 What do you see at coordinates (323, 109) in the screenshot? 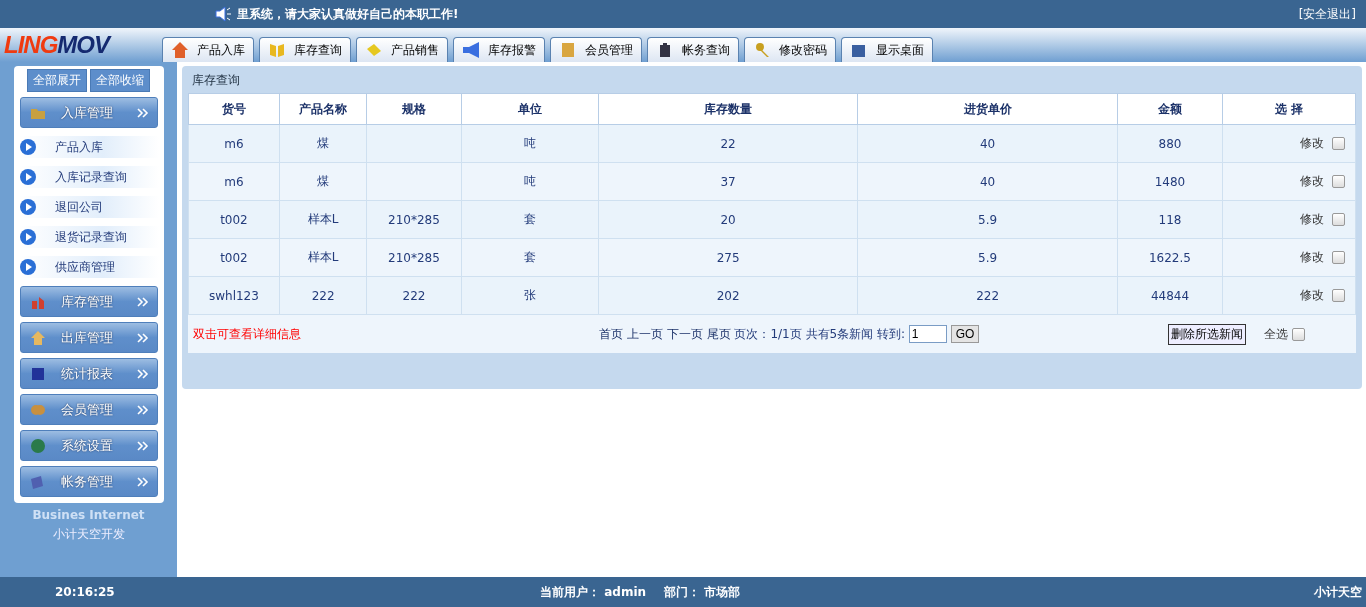
I see `column-header: 产品名称` at bounding box center [323, 109].